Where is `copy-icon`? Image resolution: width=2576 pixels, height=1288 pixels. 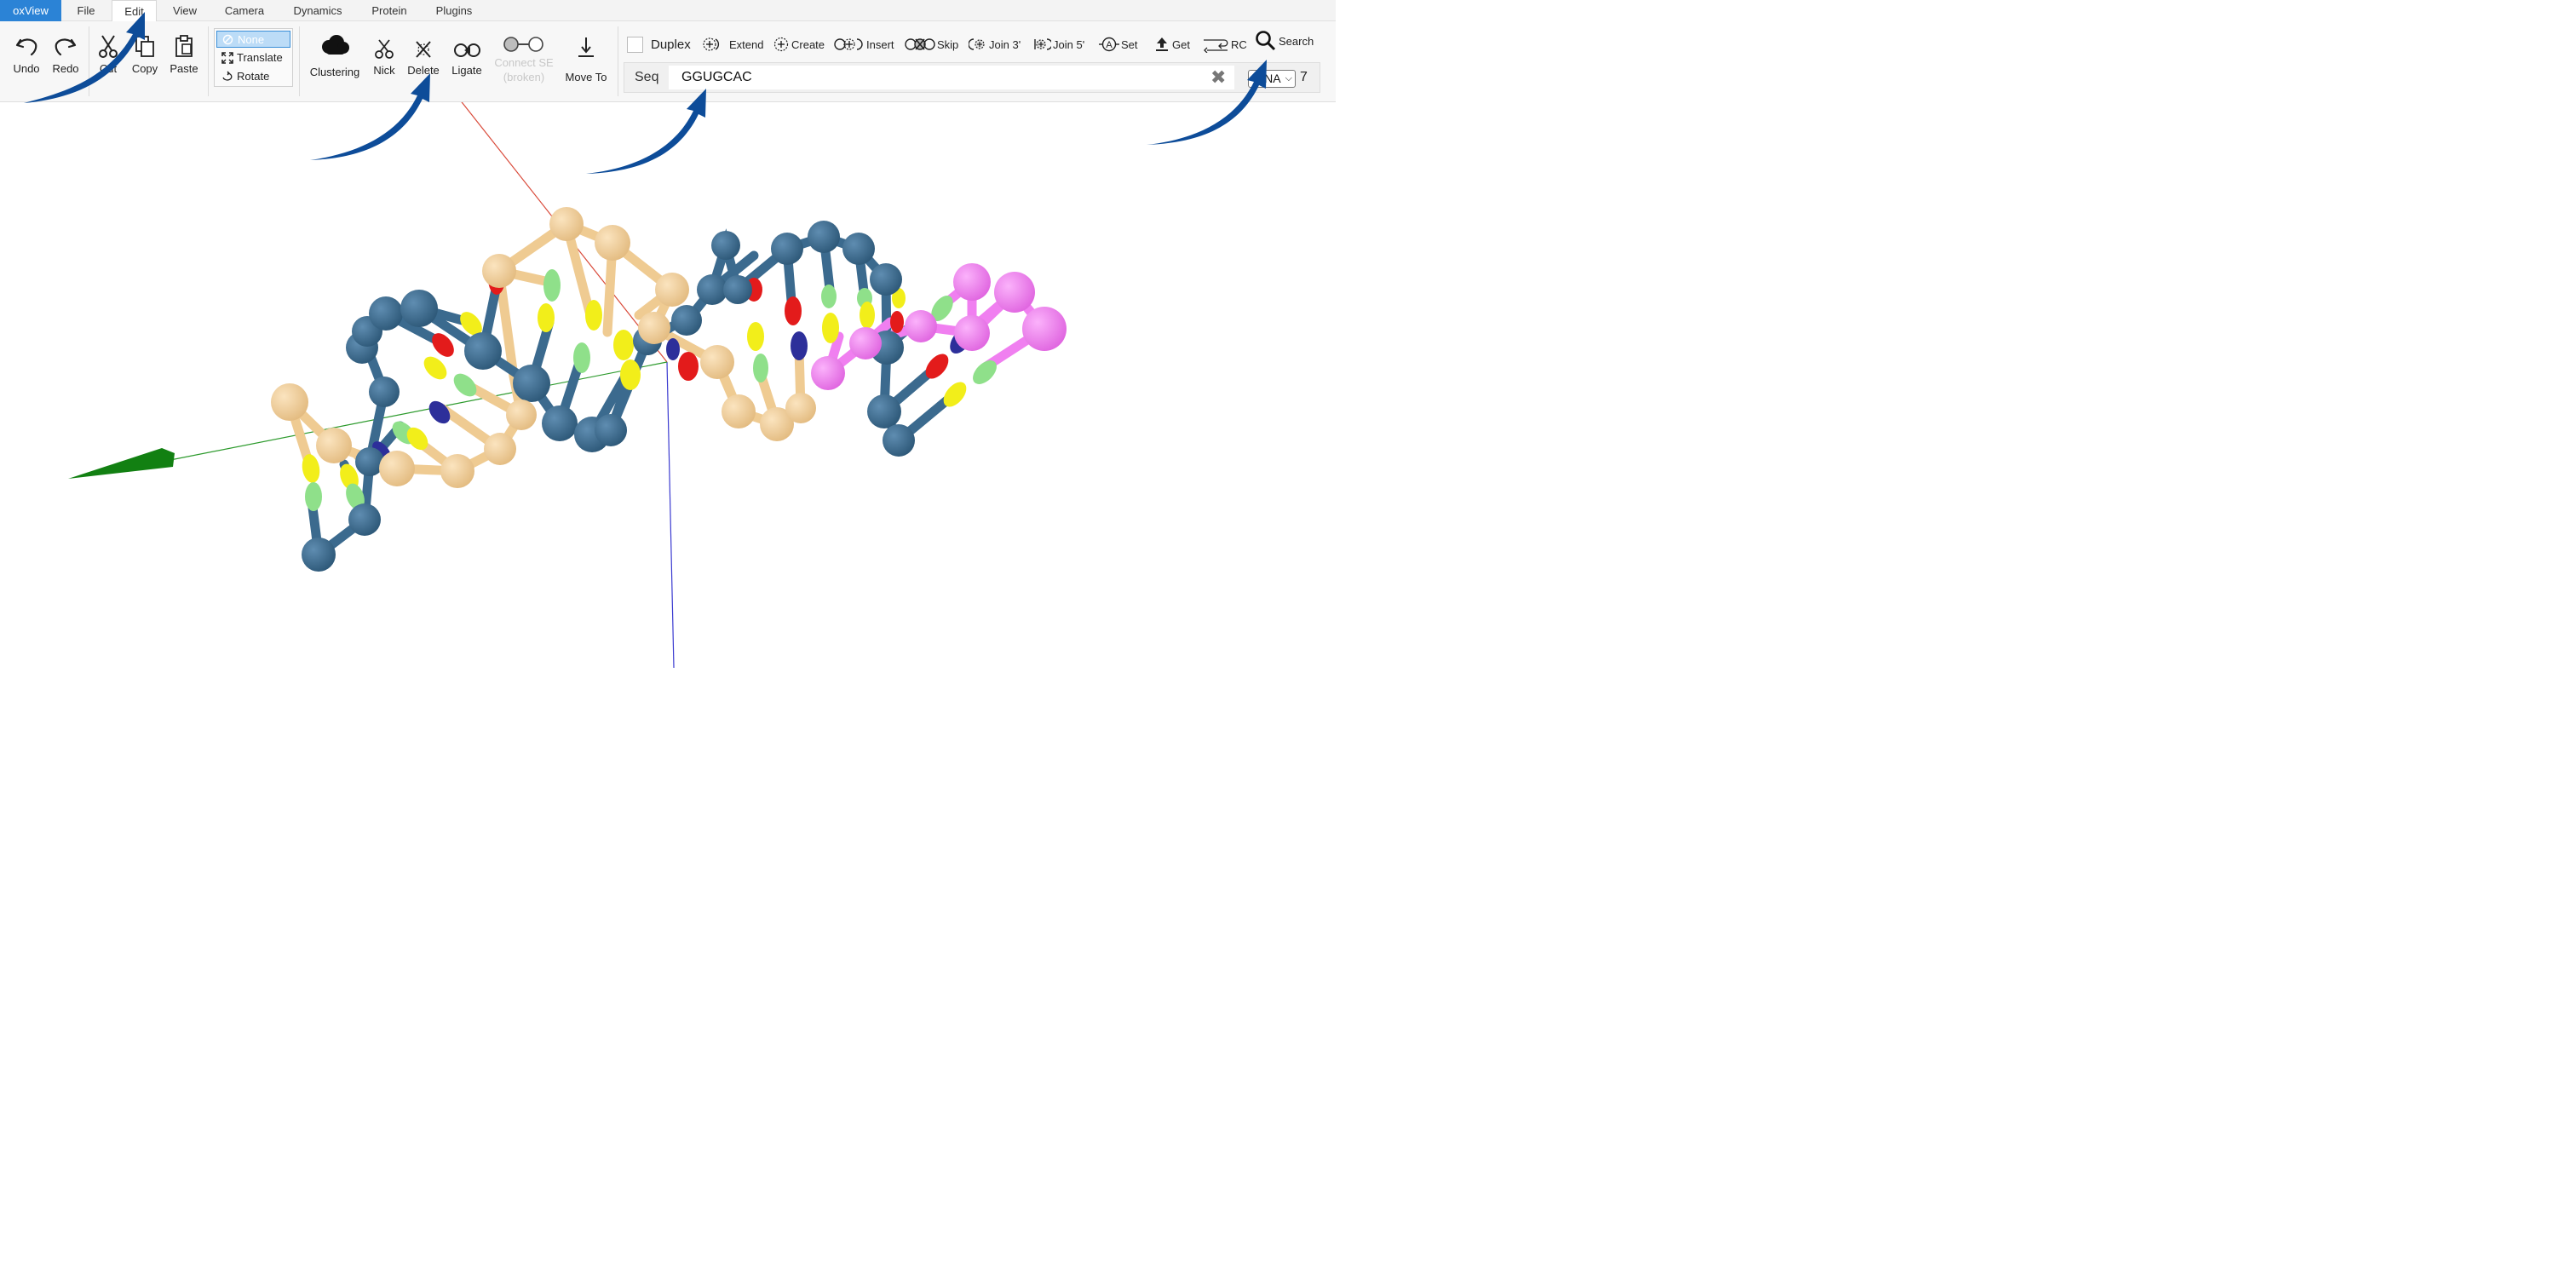 copy-icon is located at coordinates (145, 46).